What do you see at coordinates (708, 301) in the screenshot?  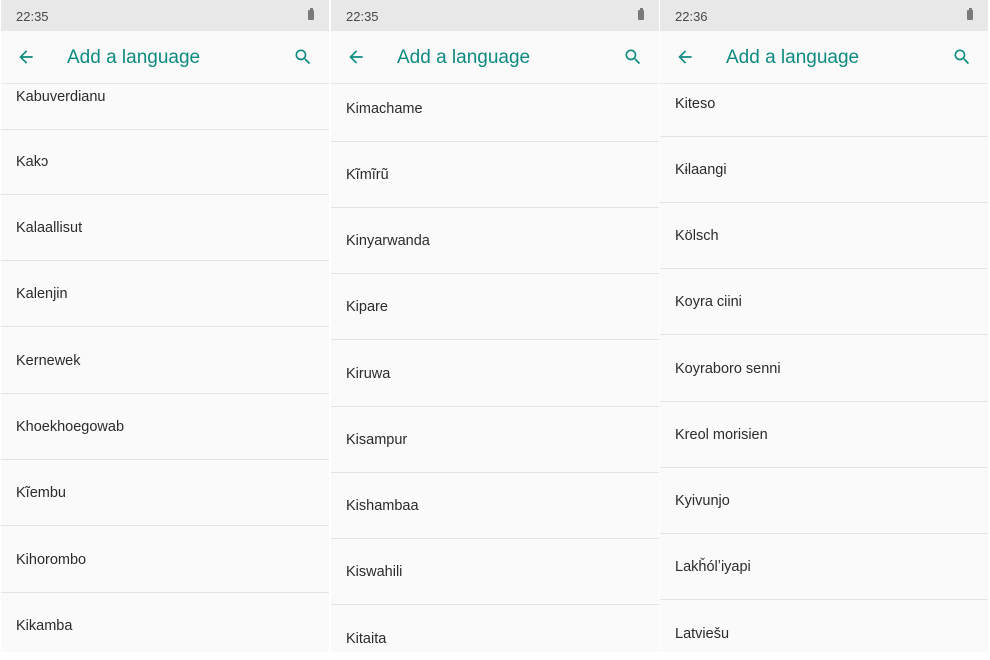 I see `language-name: Koyra ciini` at bounding box center [708, 301].